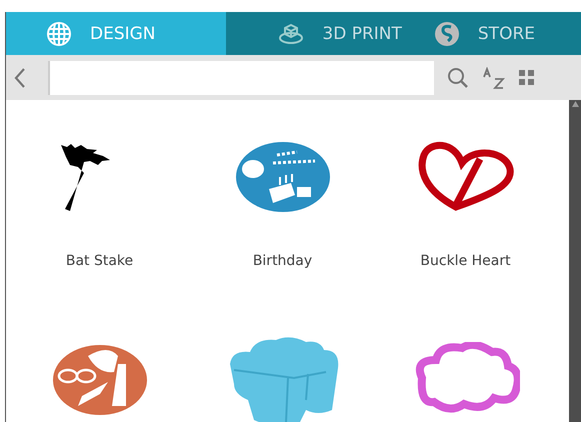 This screenshot has height=422, width=581. Describe the element at coordinates (575, 261) in the screenshot. I see `scrollbar` at that location.